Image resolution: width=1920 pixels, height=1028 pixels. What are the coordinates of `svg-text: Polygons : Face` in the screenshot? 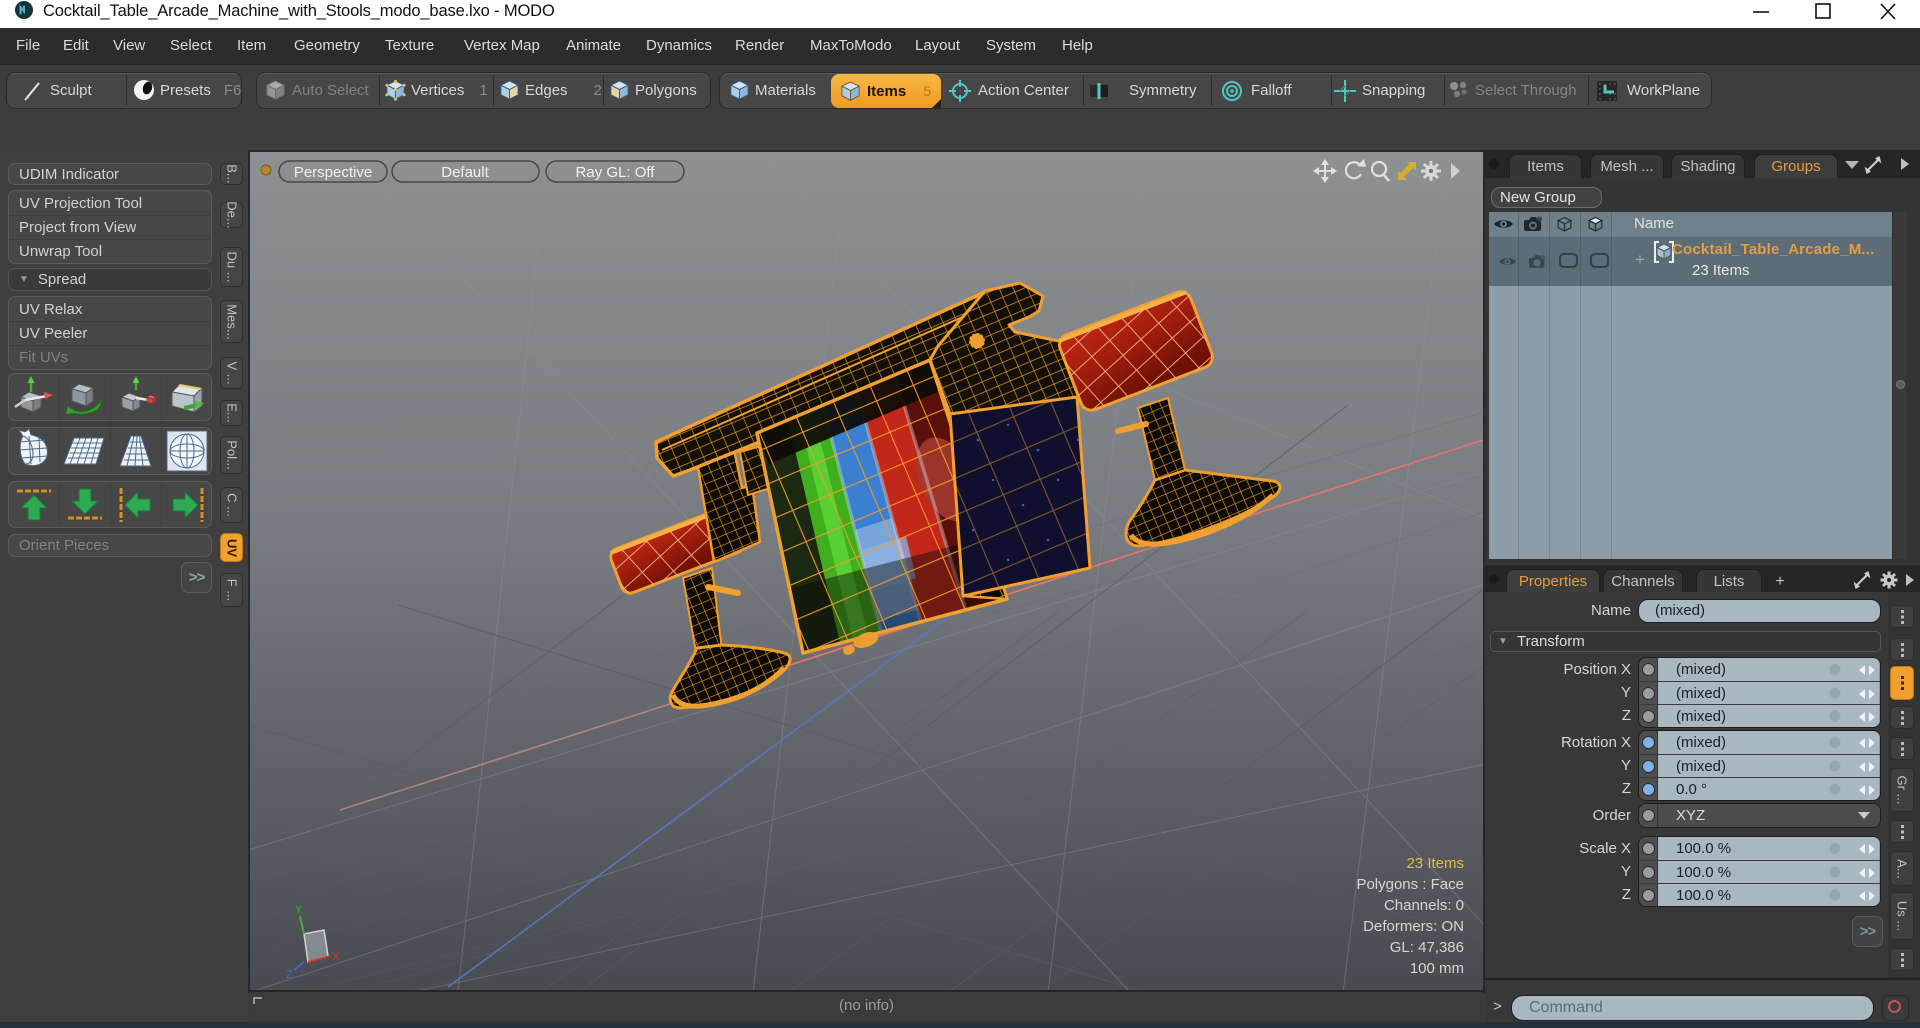 It's located at (1410, 884).